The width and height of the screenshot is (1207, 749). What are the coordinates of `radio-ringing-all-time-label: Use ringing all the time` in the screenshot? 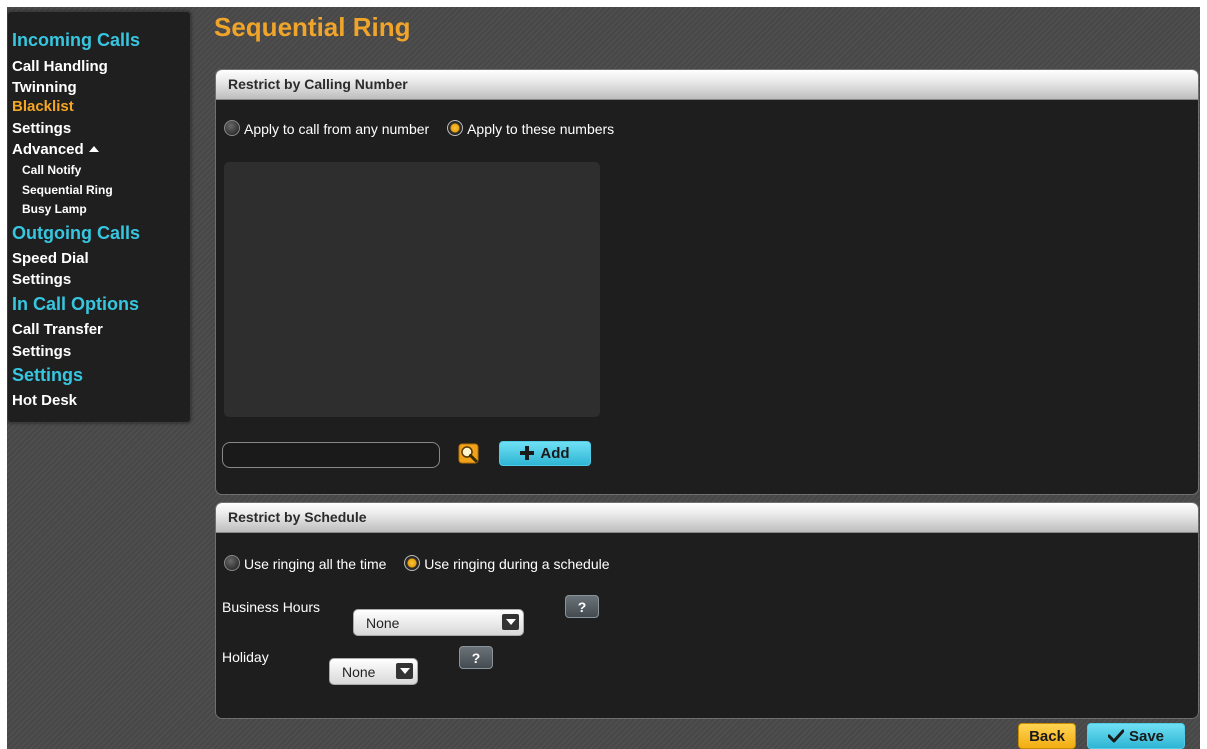 It's located at (315, 564).